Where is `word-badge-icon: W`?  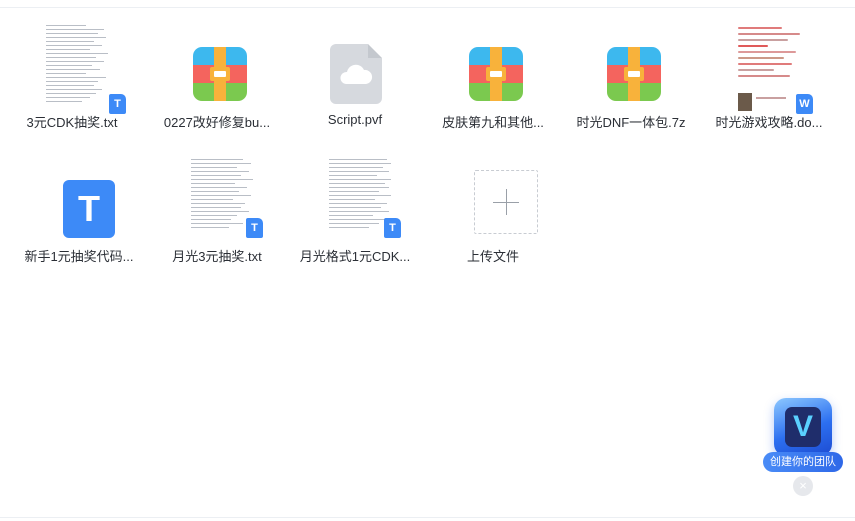
word-badge-icon: W is located at coordinates (804, 104).